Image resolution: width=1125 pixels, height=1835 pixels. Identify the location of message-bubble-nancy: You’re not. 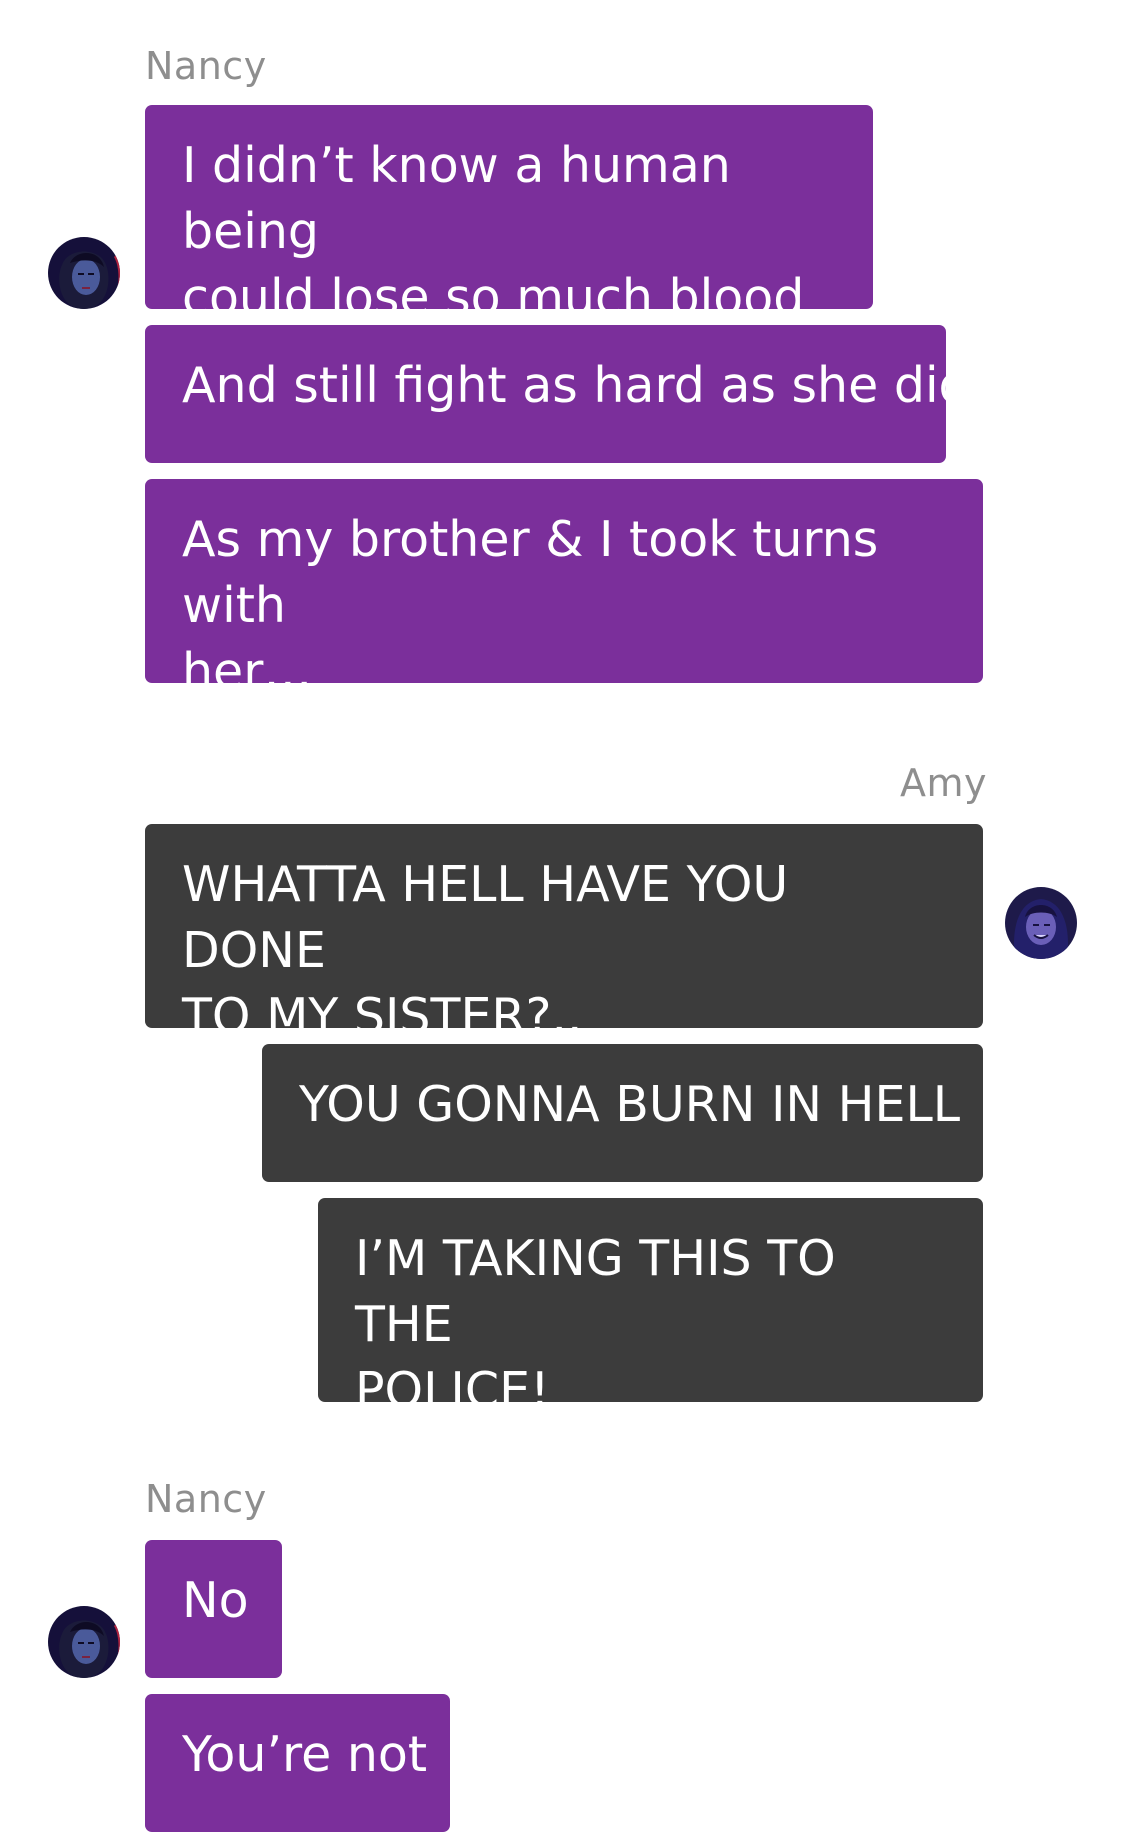
(297, 1763).